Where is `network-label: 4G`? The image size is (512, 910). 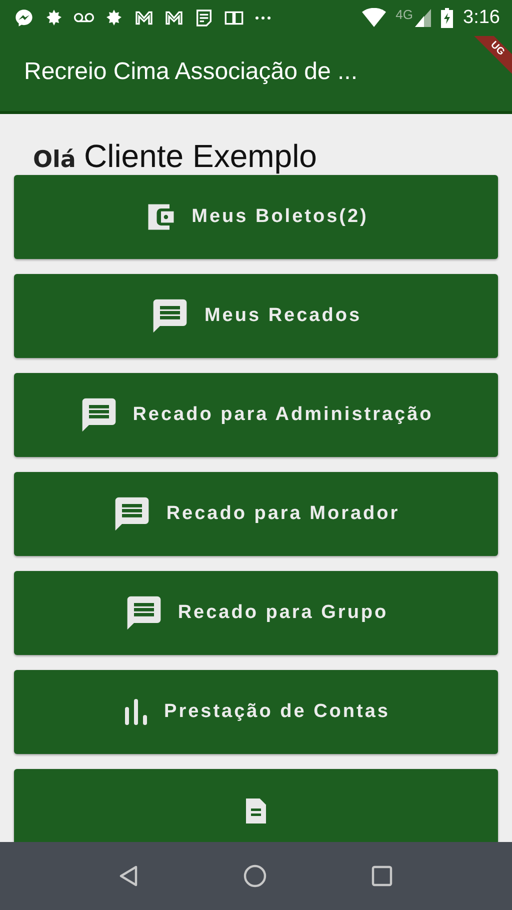
network-label: 4G is located at coordinates (405, 14).